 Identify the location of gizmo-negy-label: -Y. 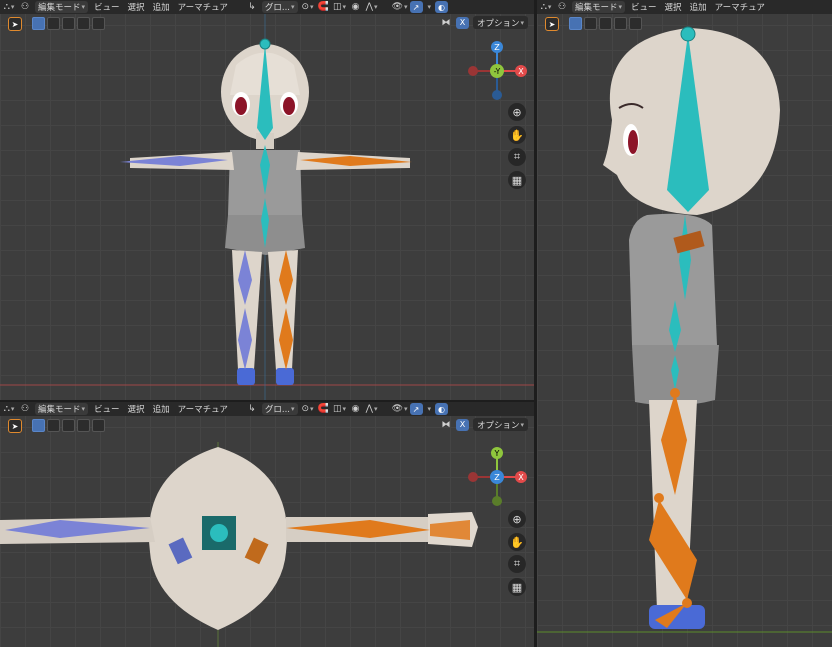
(497, 71).